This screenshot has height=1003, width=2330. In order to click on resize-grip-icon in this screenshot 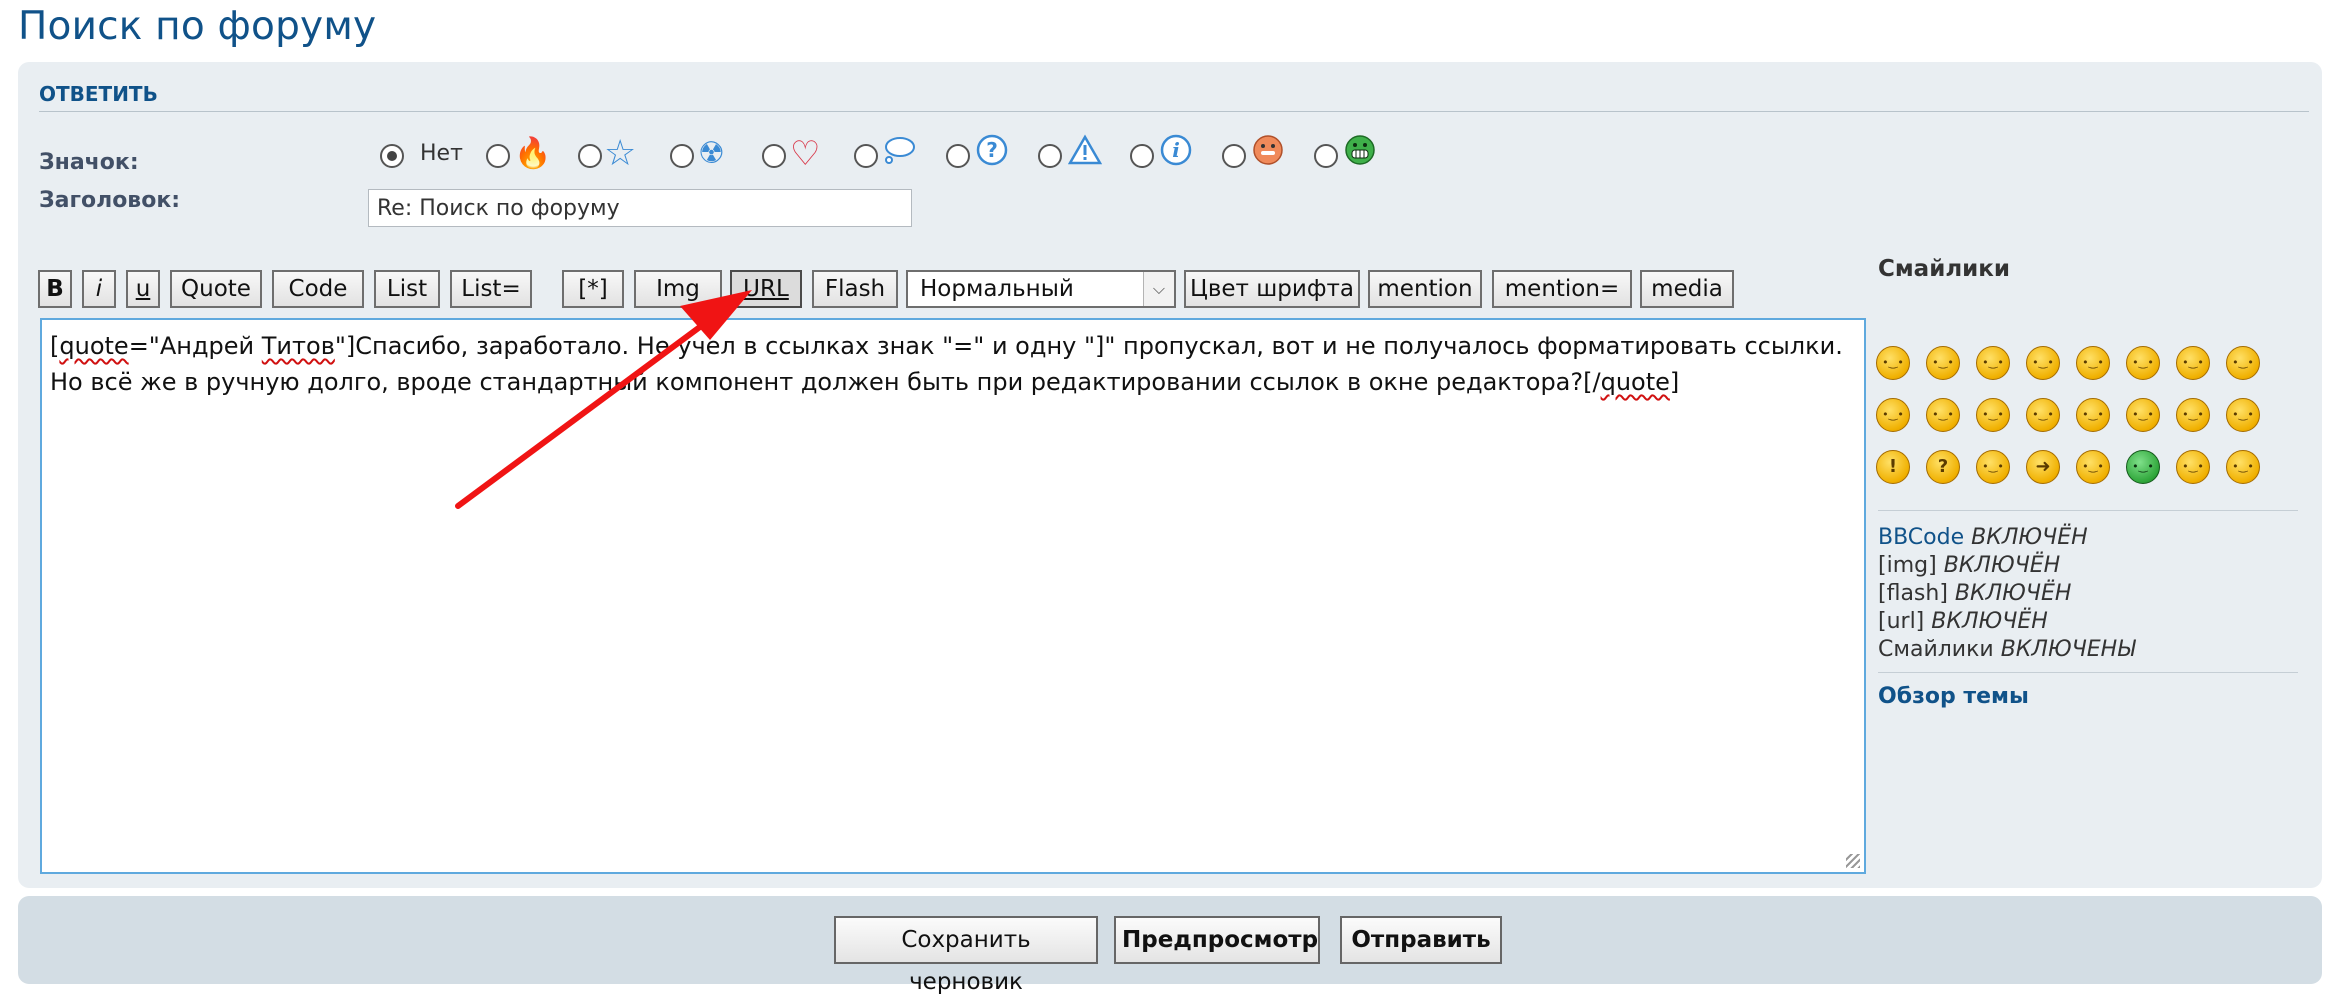, I will do `click(1853, 861)`.